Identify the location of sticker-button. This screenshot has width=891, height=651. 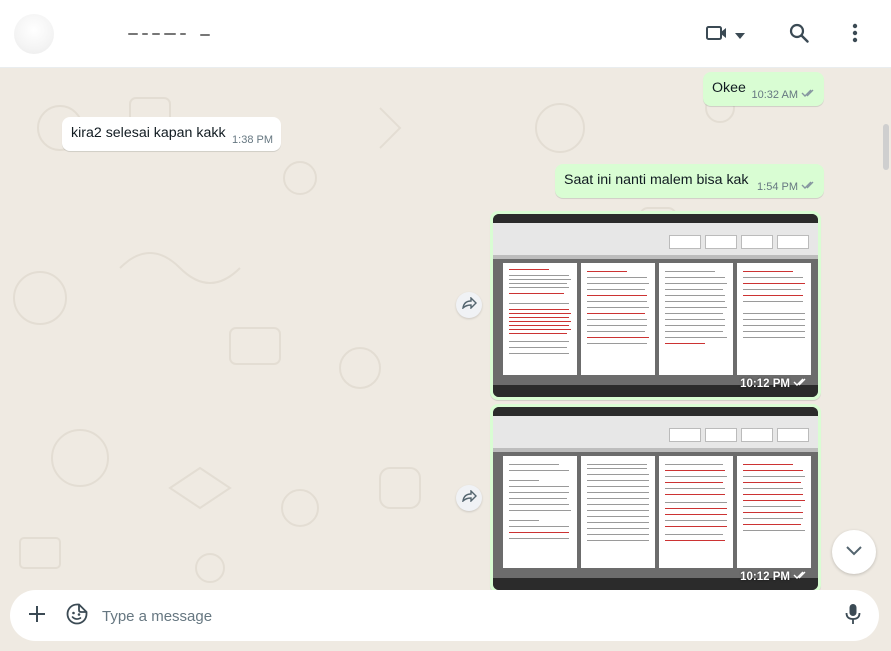
(77, 616).